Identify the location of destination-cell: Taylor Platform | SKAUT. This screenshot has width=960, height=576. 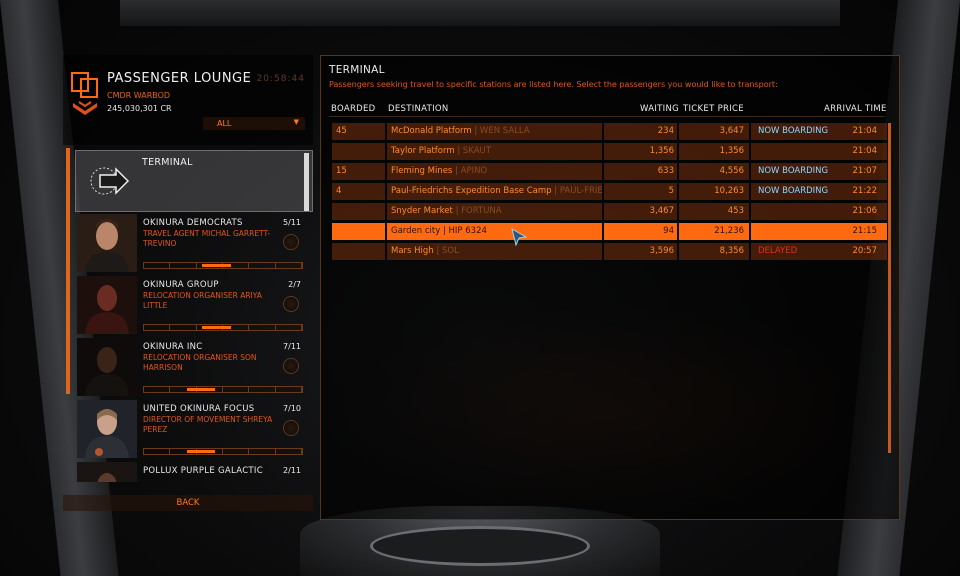
(494, 151).